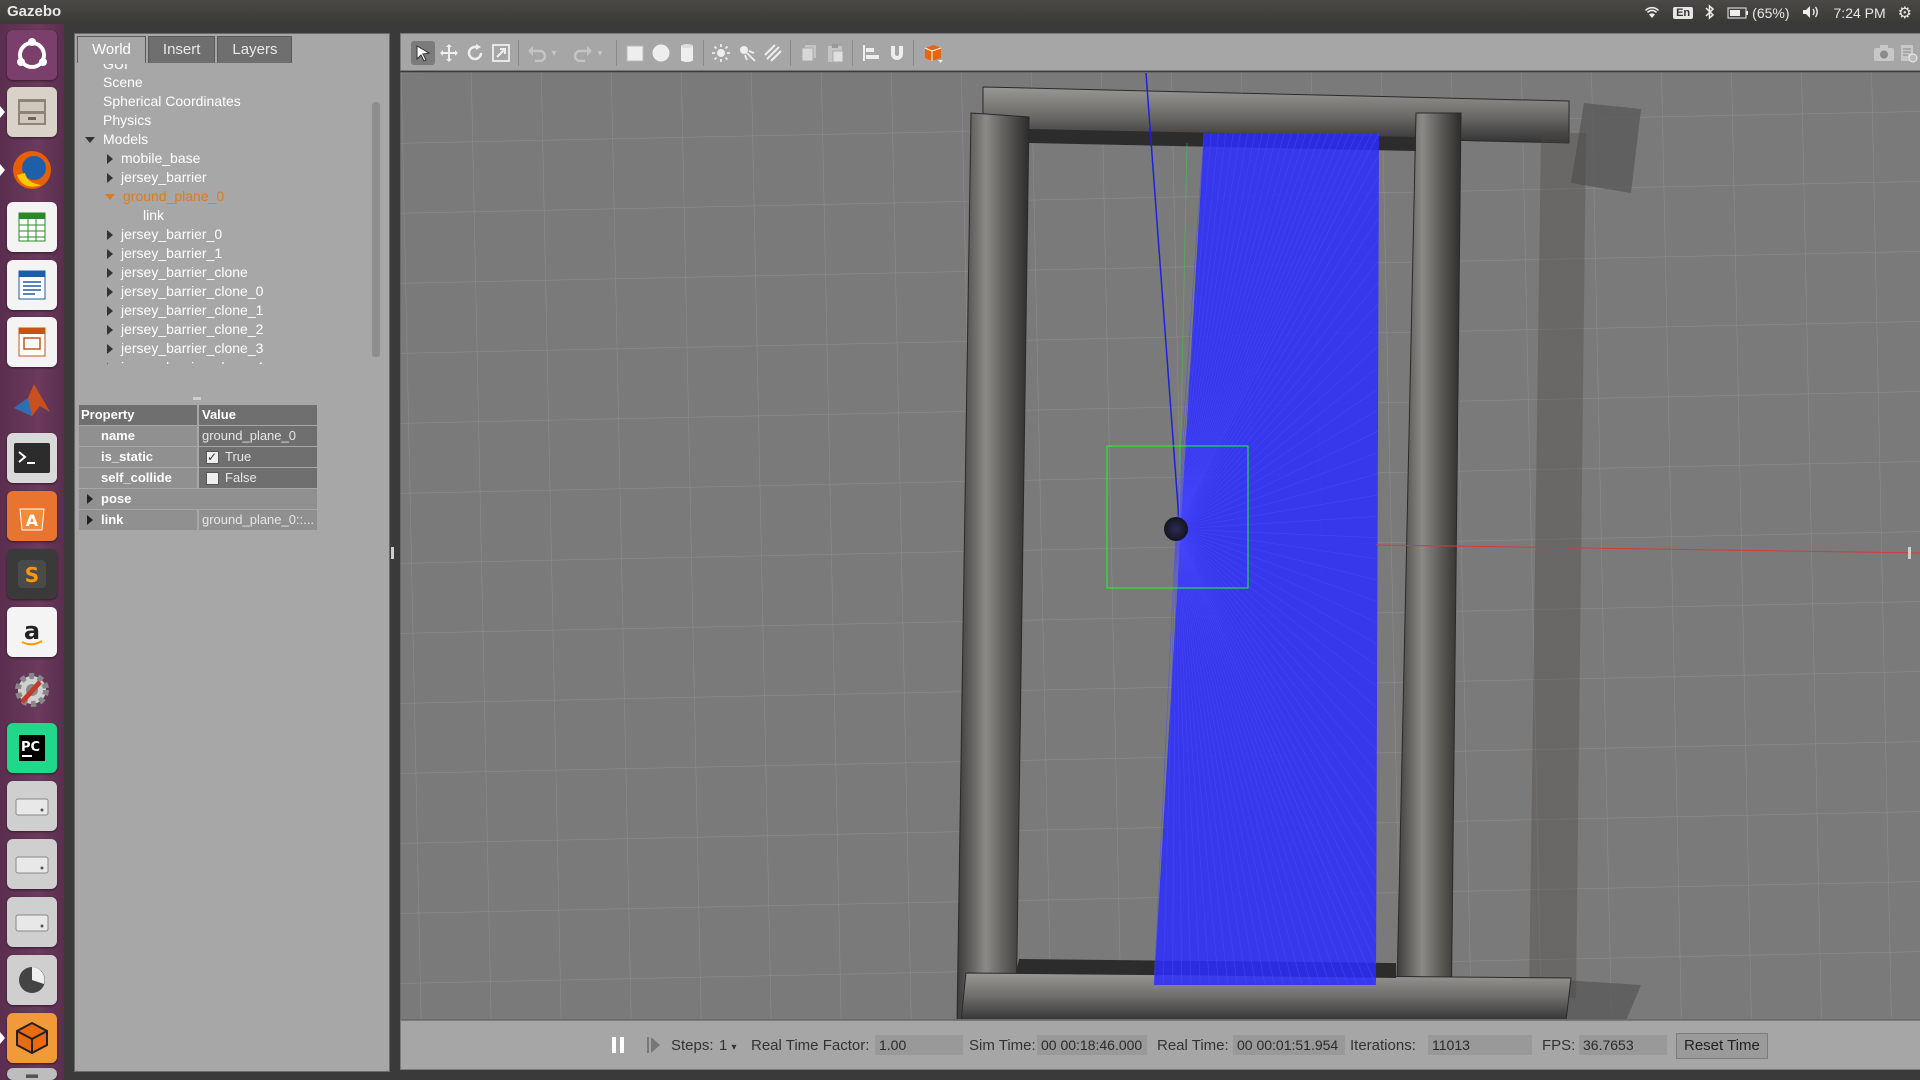 Image resolution: width=1920 pixels, height=1080 pixels. What do you see at coordinates (28, 112) in the screenshot?
I see `files-launcher` at bounding box center [28, 112].